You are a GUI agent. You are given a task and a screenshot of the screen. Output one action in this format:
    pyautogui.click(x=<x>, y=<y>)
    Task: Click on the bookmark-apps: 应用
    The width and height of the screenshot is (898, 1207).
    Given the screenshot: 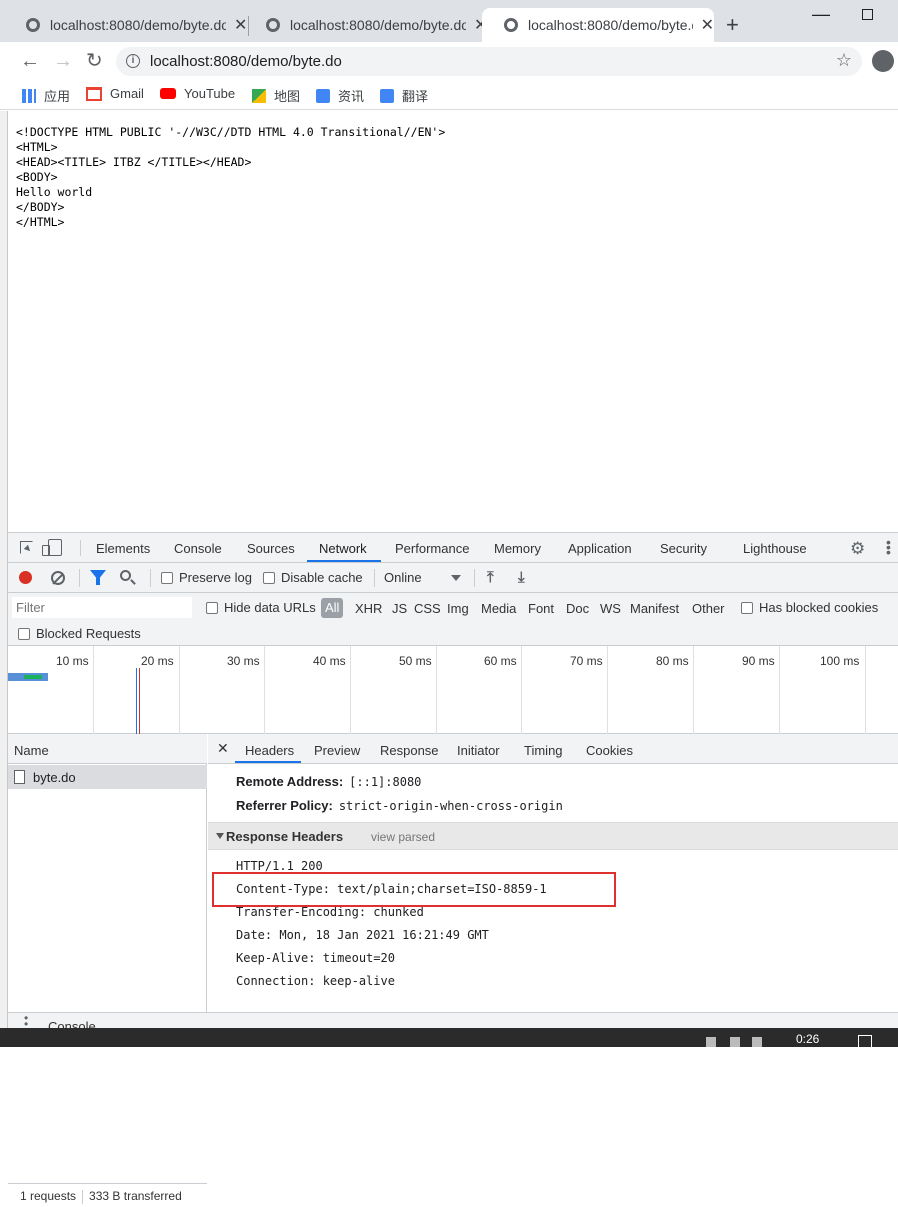 What is the action you would take?
    pyautogui.click(x=46, y=95)
    